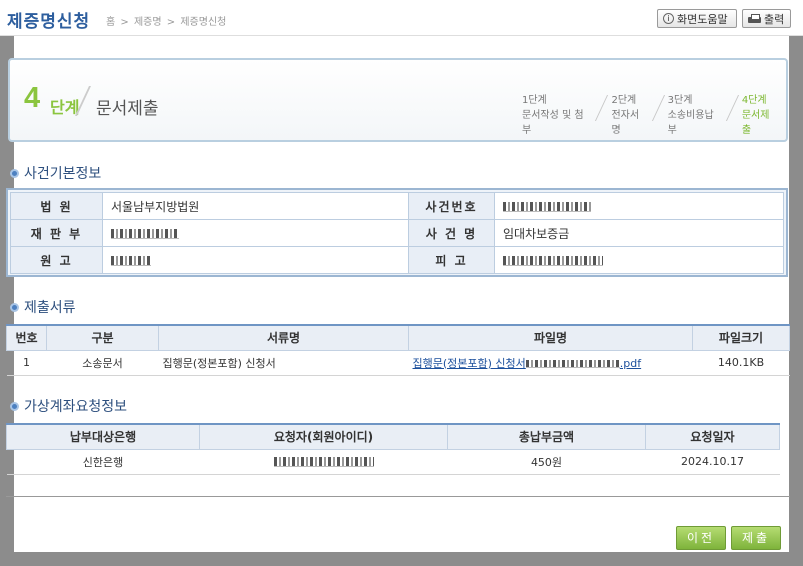 Image resolution: width=803 pixels, height=566 pixels. What do you see at coordinates (255, 206) in the screenshot?
I see `court-value: 서울남부지방법원` at bounding box center [255, 206].